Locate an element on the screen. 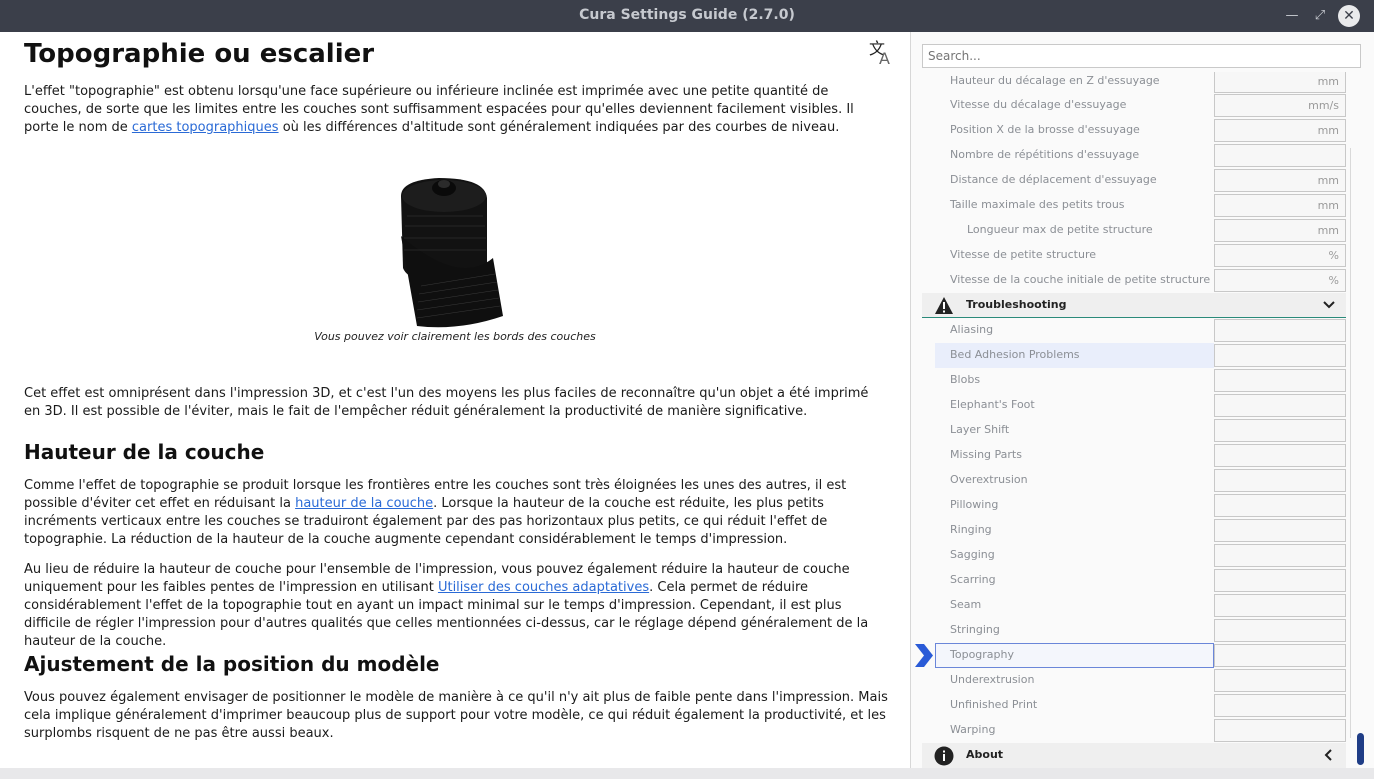 This screenshot has width=1374, height=779. troubleshooting-item-sagging: Sagging is located at coordinates (1131, 555).